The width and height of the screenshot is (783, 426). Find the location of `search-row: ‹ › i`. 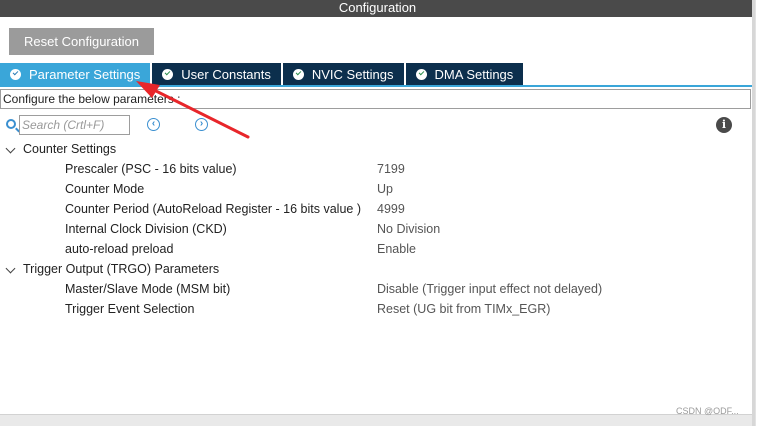

search-row: ‹ › i is located at coordinates (376, 125).